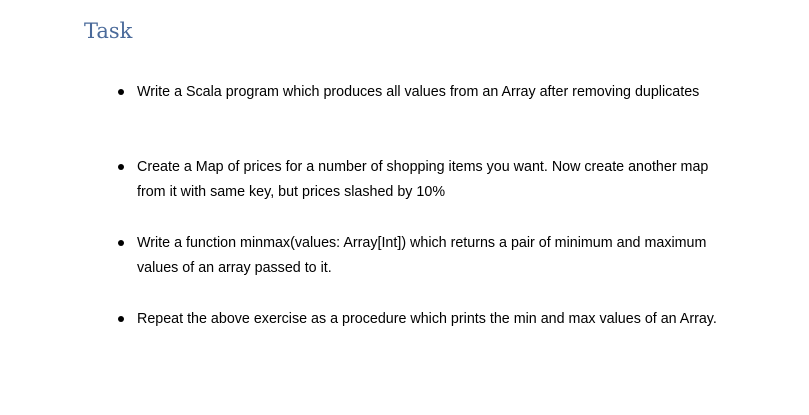 This screenshot has width=809, height=415. I want to click on heading-task: Task, so click(108, 31).